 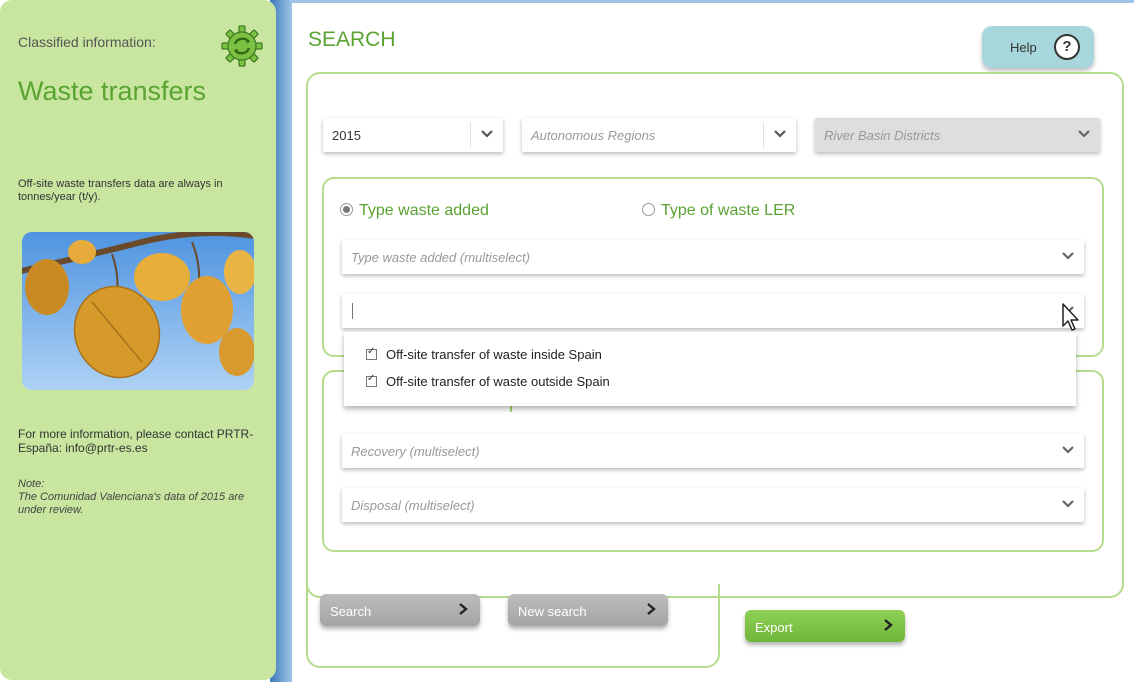 I want to click on option-inside-spain: Off-site transfer of waste inside Spain, so click(x=484, y=354).